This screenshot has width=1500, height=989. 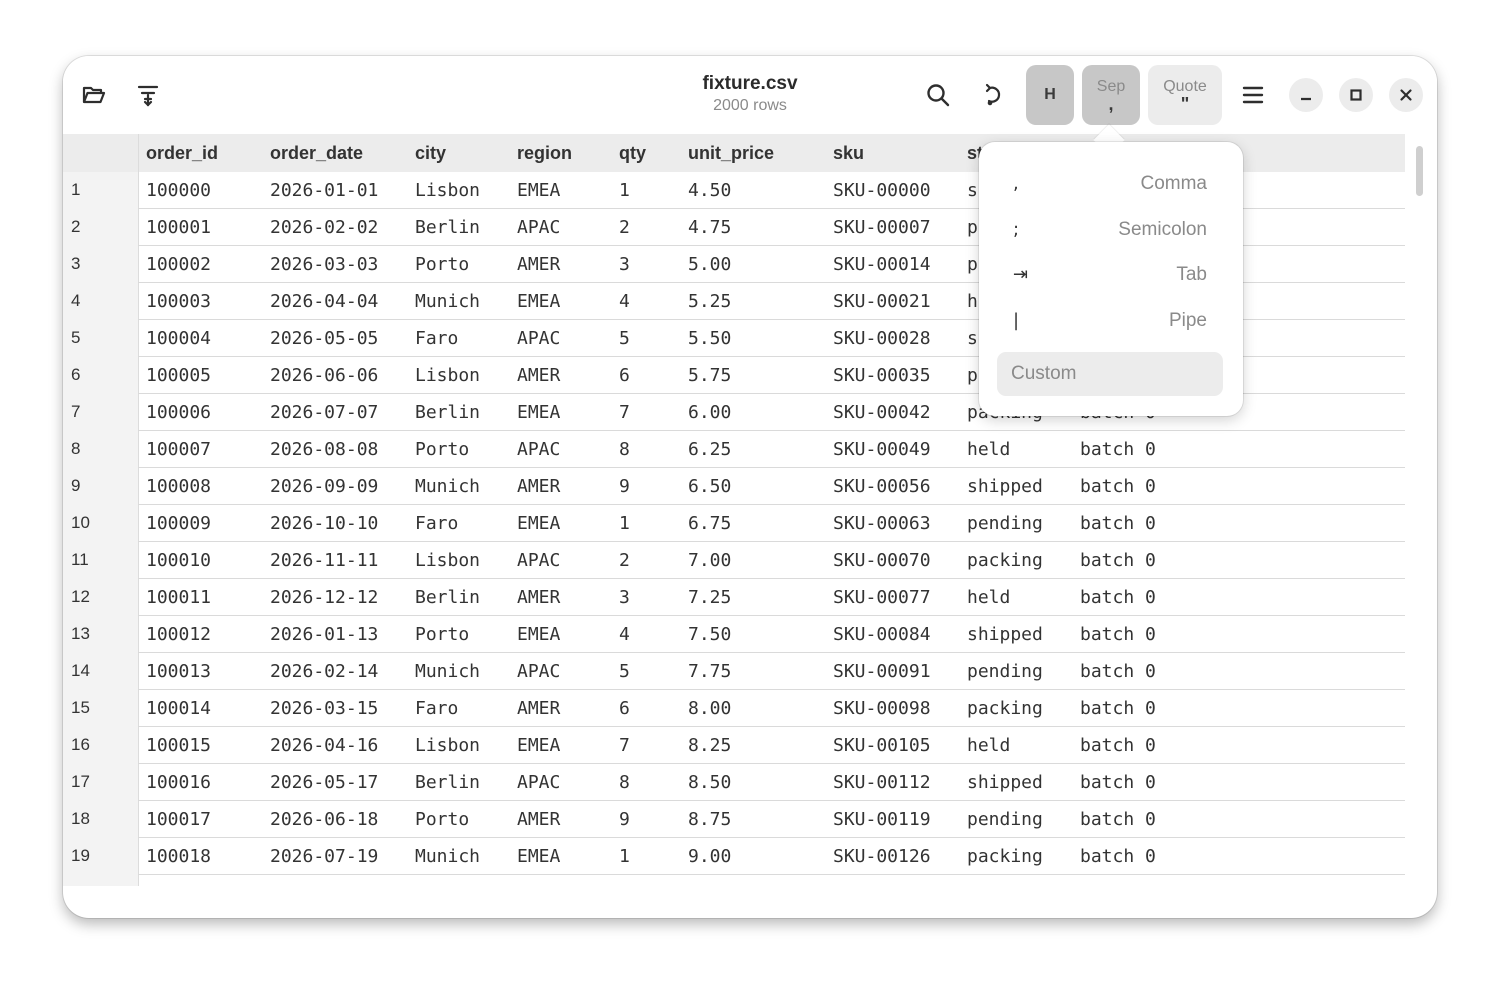 What do you see at coordinates (324, 450) in the screenshot?
I see `table-cell: 2026-08-08` at bounding box center [324, 450].